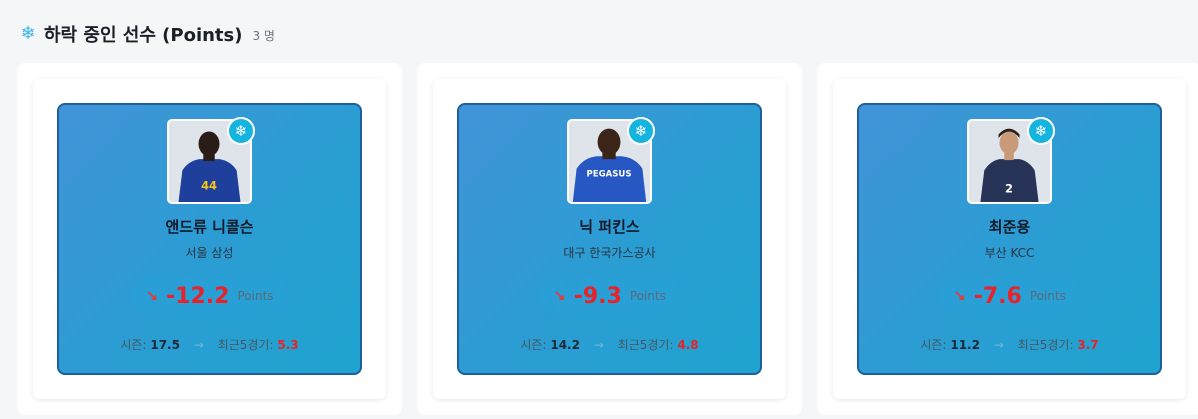  Describe the element at coordinates (1009, 227) in the screenshot. I see `player-name: 최준용` at that location.